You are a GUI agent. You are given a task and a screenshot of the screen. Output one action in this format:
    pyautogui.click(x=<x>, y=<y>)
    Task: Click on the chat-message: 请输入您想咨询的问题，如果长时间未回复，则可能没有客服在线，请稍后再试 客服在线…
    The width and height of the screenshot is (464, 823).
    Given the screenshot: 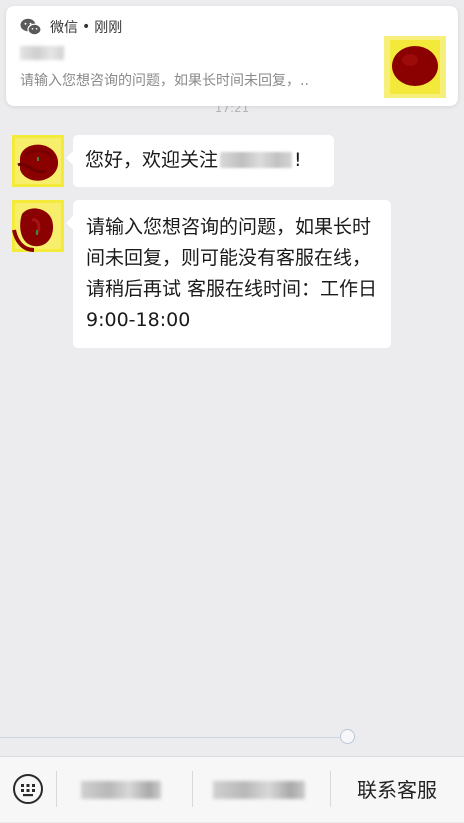 What is the action you would take?
    pyautogui.click(x=201, y=274)
    